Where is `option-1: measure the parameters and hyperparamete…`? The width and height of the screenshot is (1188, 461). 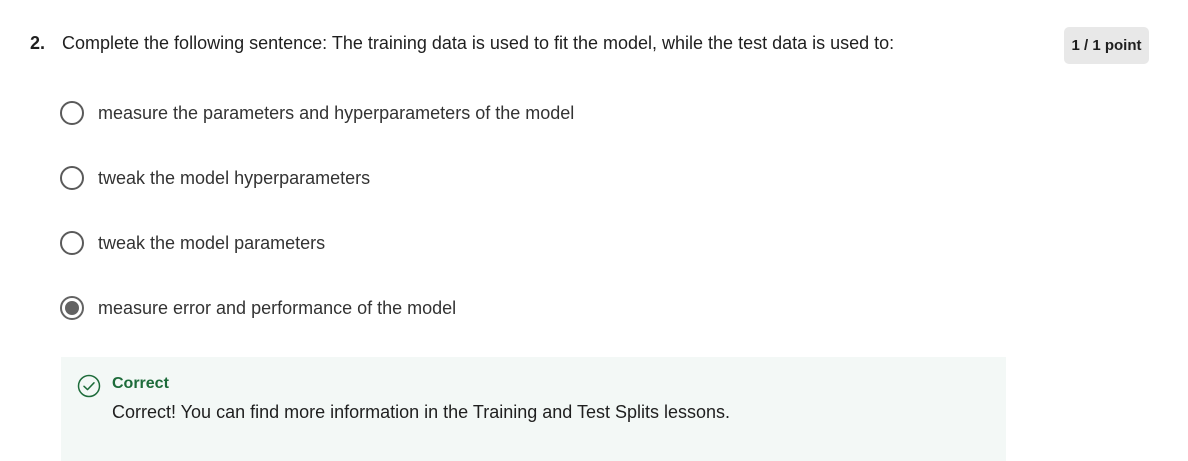
option-1: measure the parameters and hyperparamete… is located at coordinates (317, 113).